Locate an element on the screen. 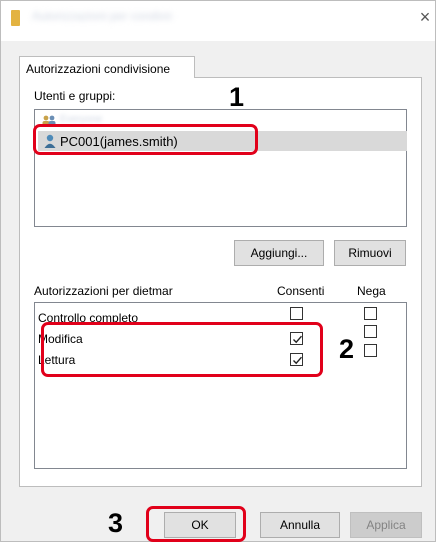  apply-button: Applica is located at coordinates (386, 525).